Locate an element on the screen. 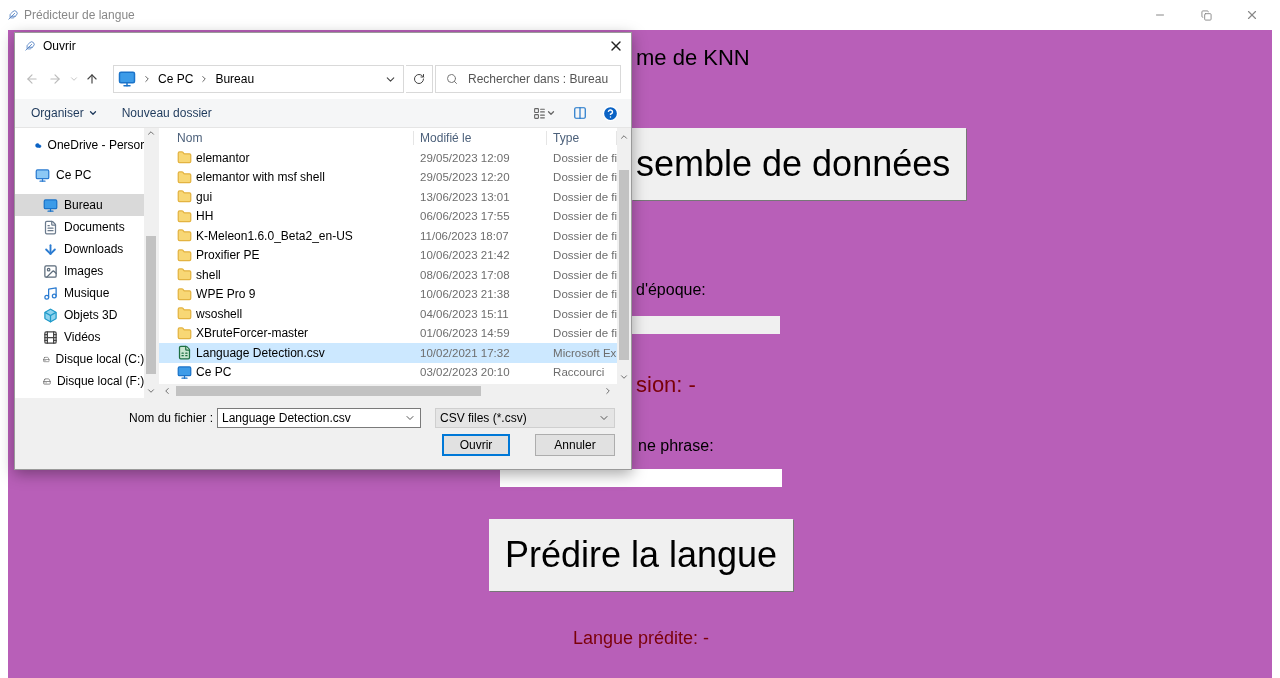 The width and height of the screenshot is (1280, 678). file-name: K-Meleon1.6.0_Beta2_en-US is located at coordinates (287, 236).